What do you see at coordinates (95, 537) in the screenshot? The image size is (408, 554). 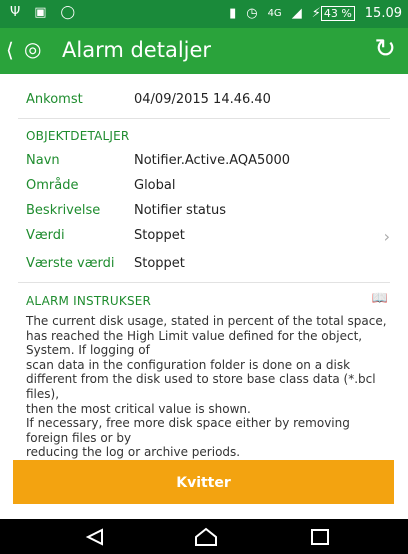 I see `nav-back-icon` at bounding box center [95, 537].